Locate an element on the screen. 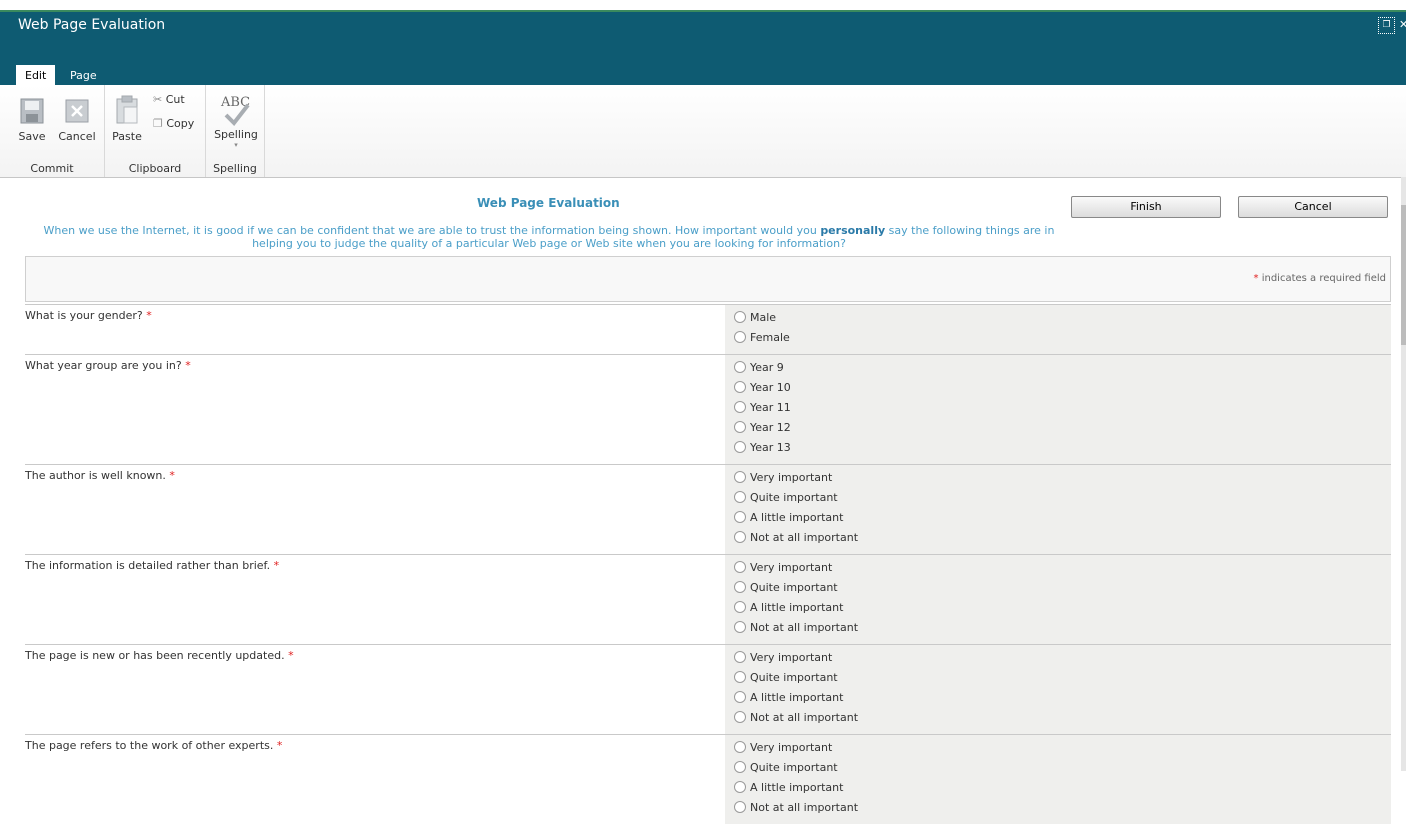 This screenshot has height=824, width=1406. spelling-button: ABC Spelling ▾ is located at coordinates (236, 121).